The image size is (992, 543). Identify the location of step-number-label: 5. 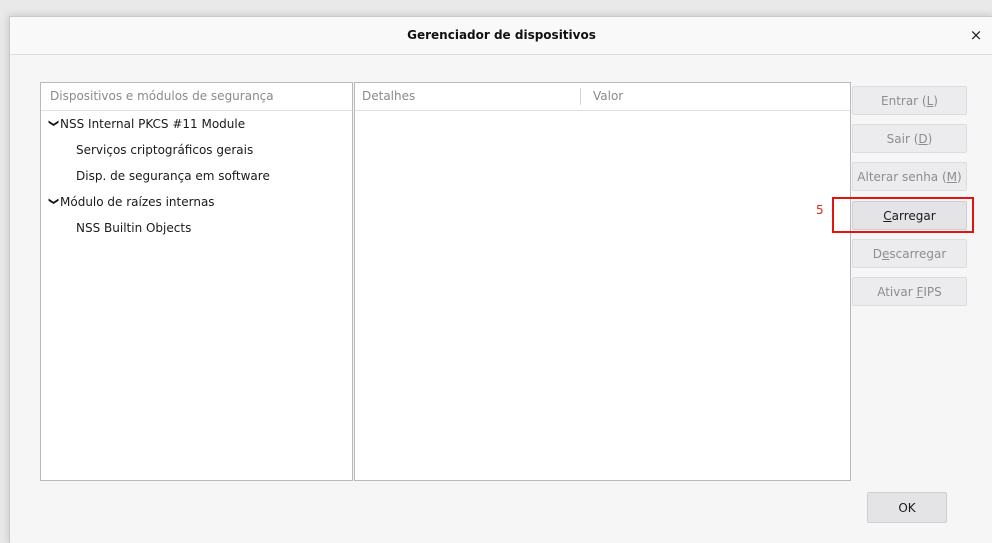
(820, 210).